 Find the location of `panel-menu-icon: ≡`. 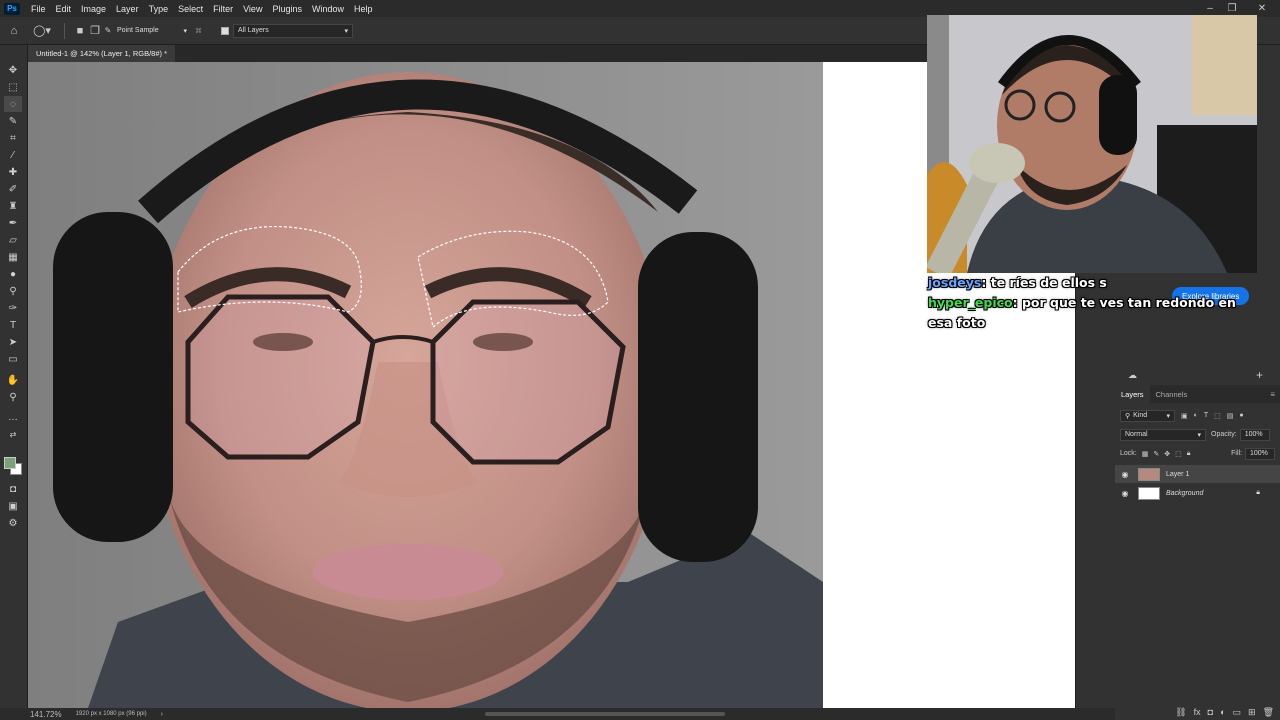

panel-menu-icon: ≡ is located at coordinates (1275, 394).